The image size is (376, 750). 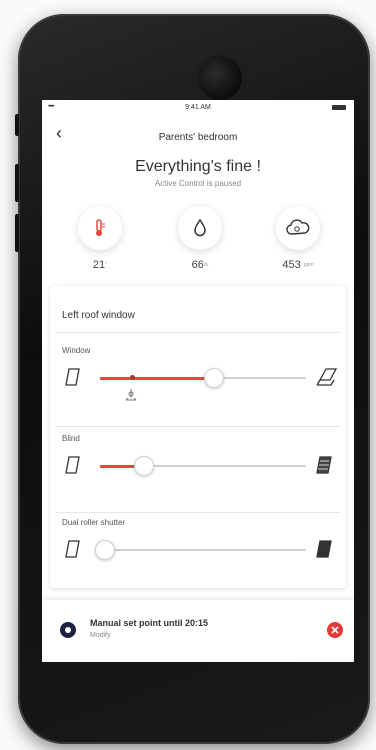 I want to click on blind-slider, so click(x=203, y=466).